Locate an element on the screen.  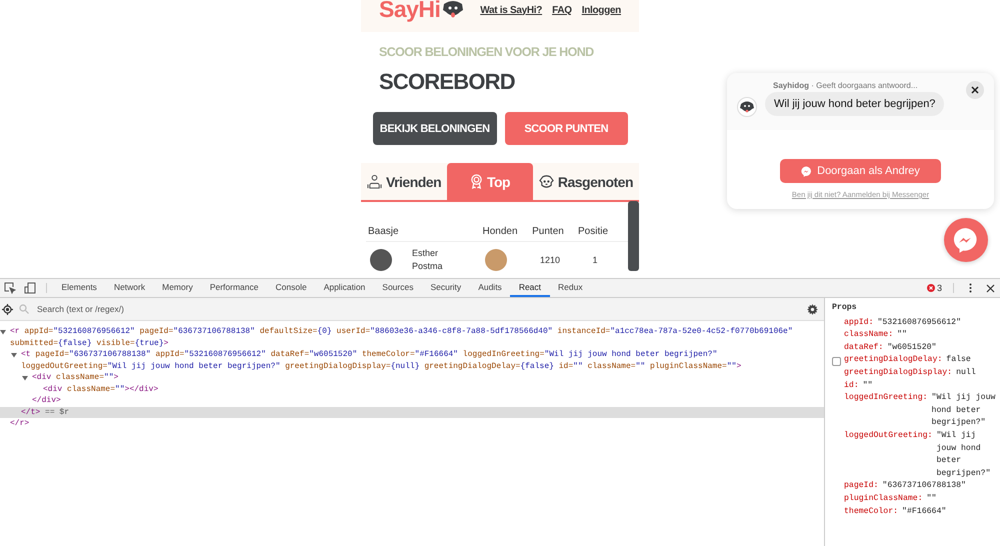
owner-name: Esther Postma is located at coordinates (428, 260).